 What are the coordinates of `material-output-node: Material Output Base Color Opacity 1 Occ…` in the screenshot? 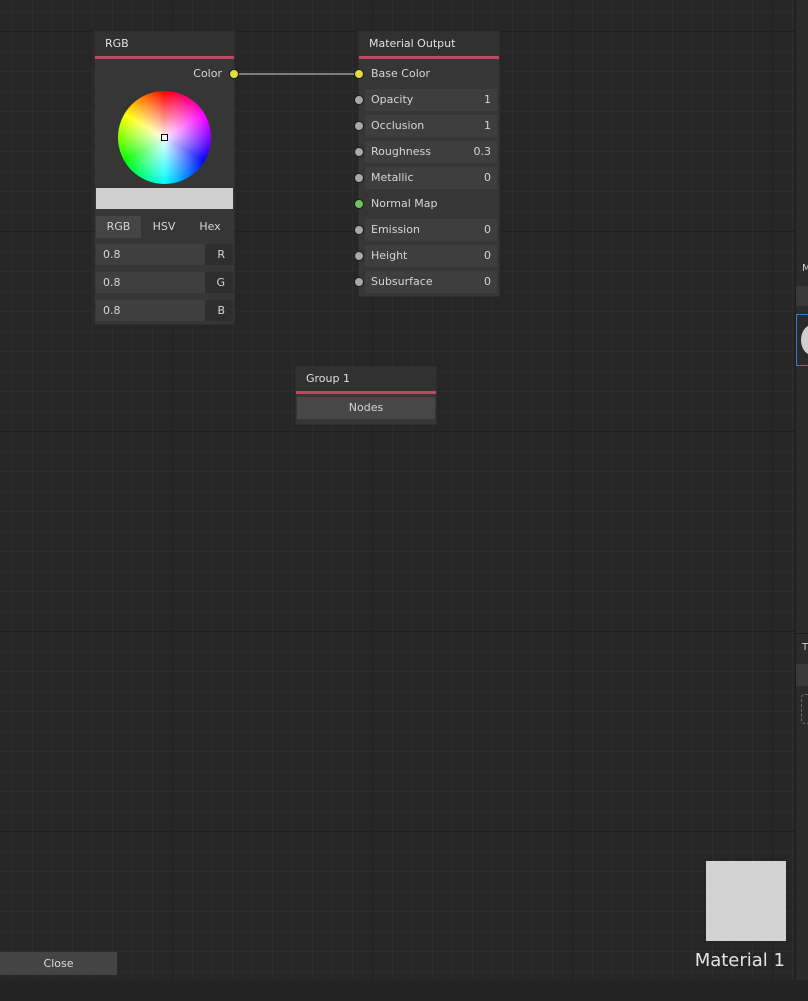 It's located at (426, 164).